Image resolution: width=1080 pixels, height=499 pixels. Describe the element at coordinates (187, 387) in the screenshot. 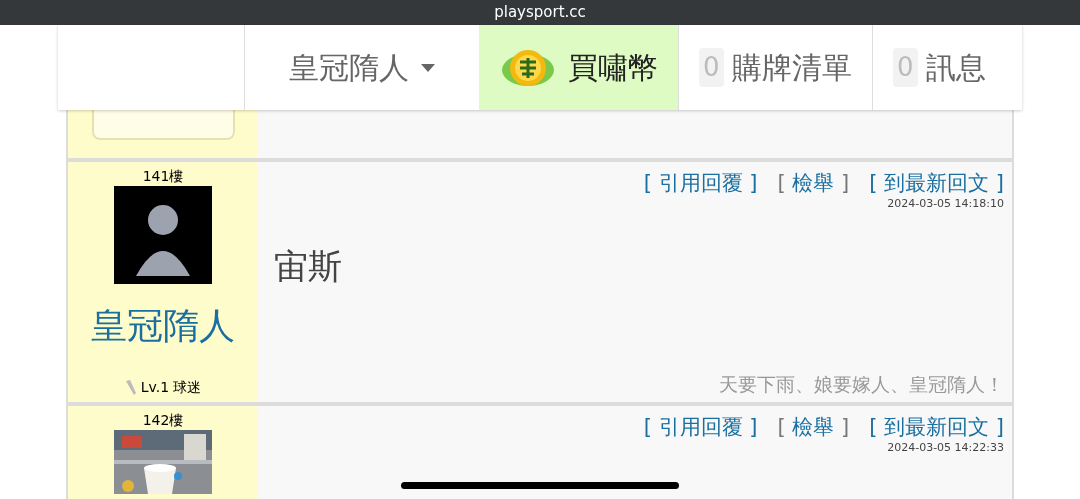

I see `user-rank: 球迷` at that location.